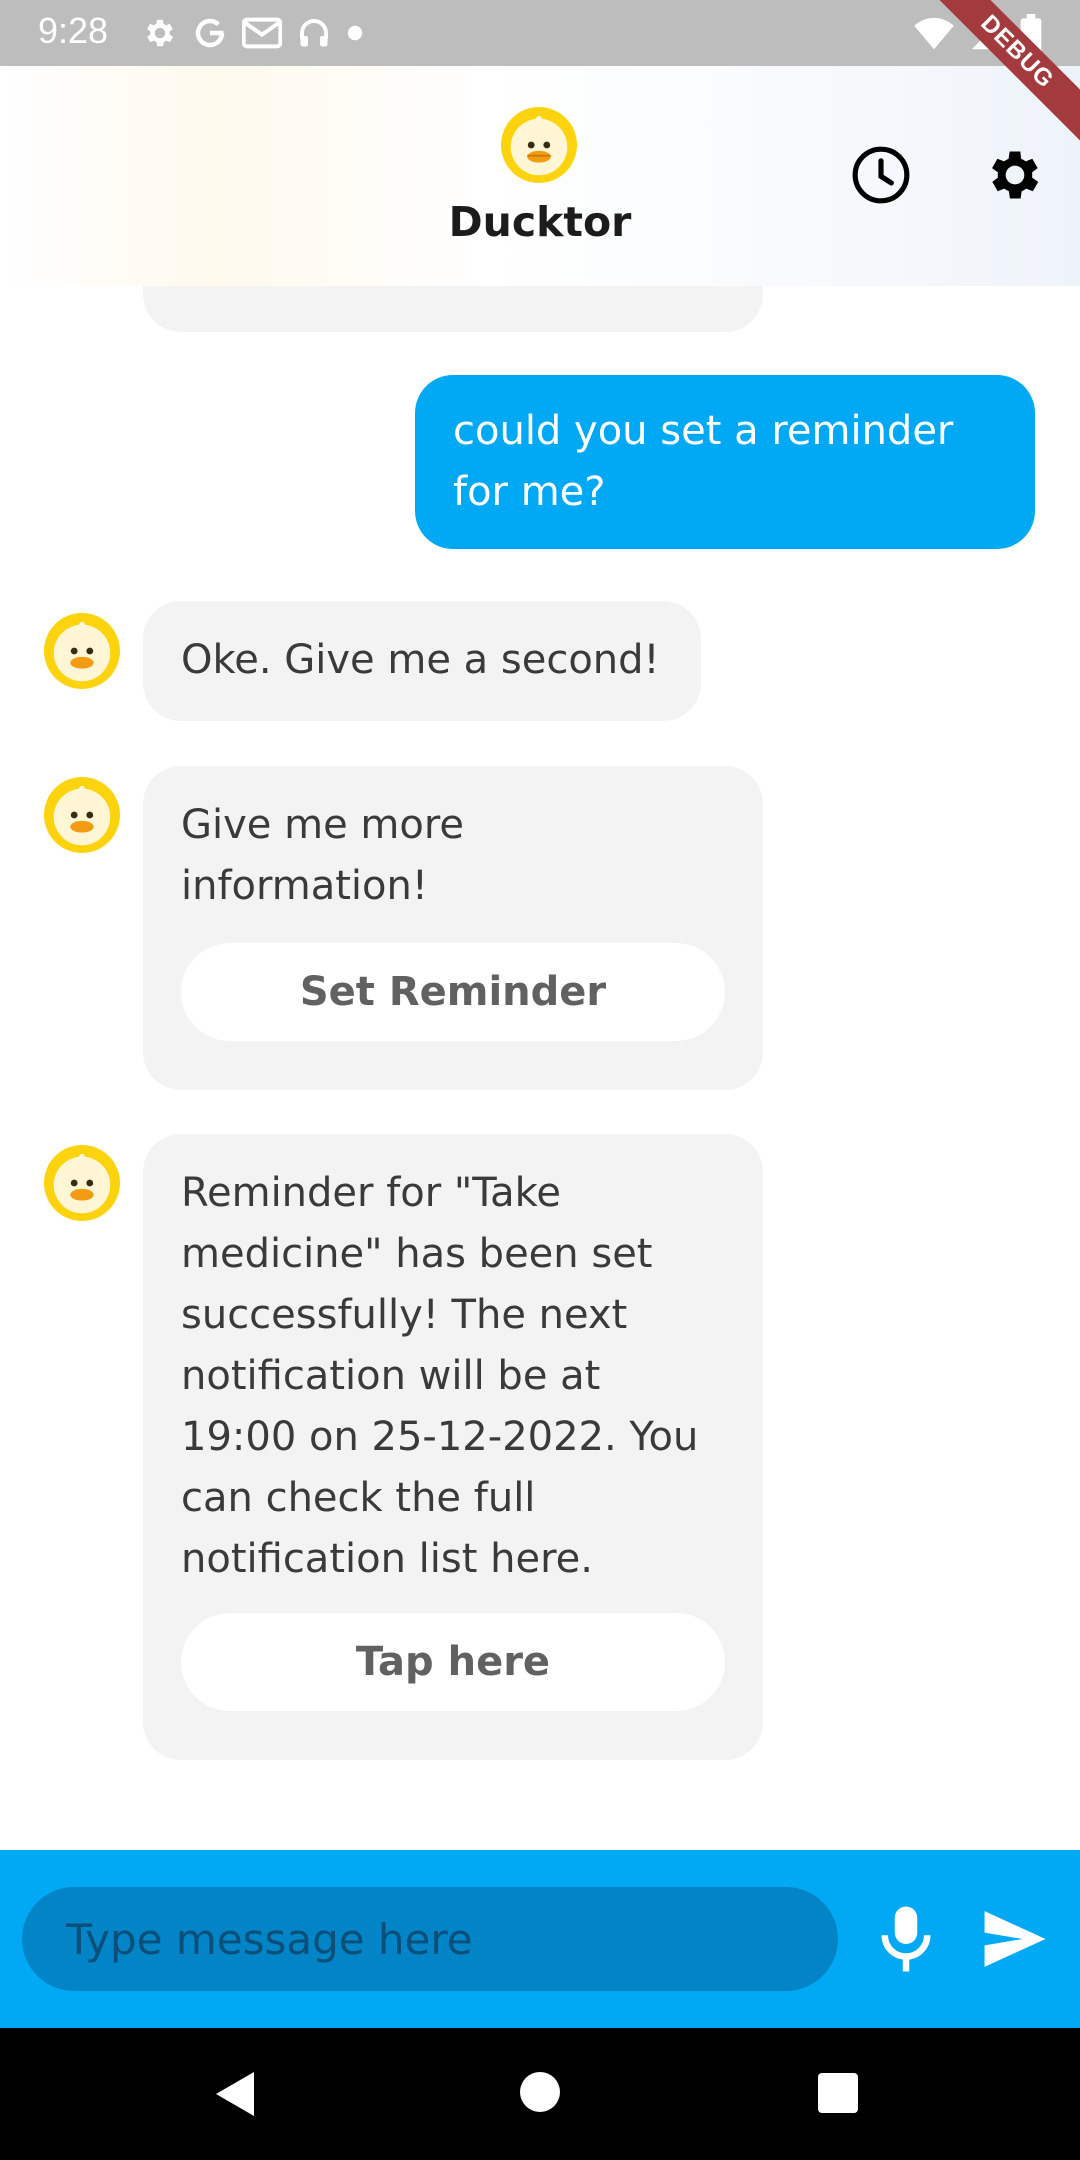  I want to click on send-button, so click(1015, 1939).